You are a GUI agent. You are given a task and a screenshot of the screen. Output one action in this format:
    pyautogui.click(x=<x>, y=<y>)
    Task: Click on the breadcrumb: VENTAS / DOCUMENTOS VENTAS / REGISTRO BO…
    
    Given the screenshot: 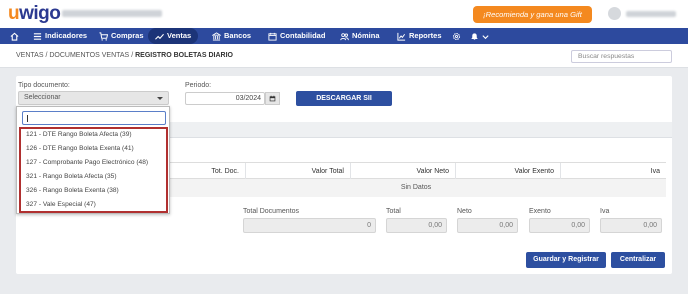 What is the action you would take?
    pyautogui.click(x=124, y=55)
    